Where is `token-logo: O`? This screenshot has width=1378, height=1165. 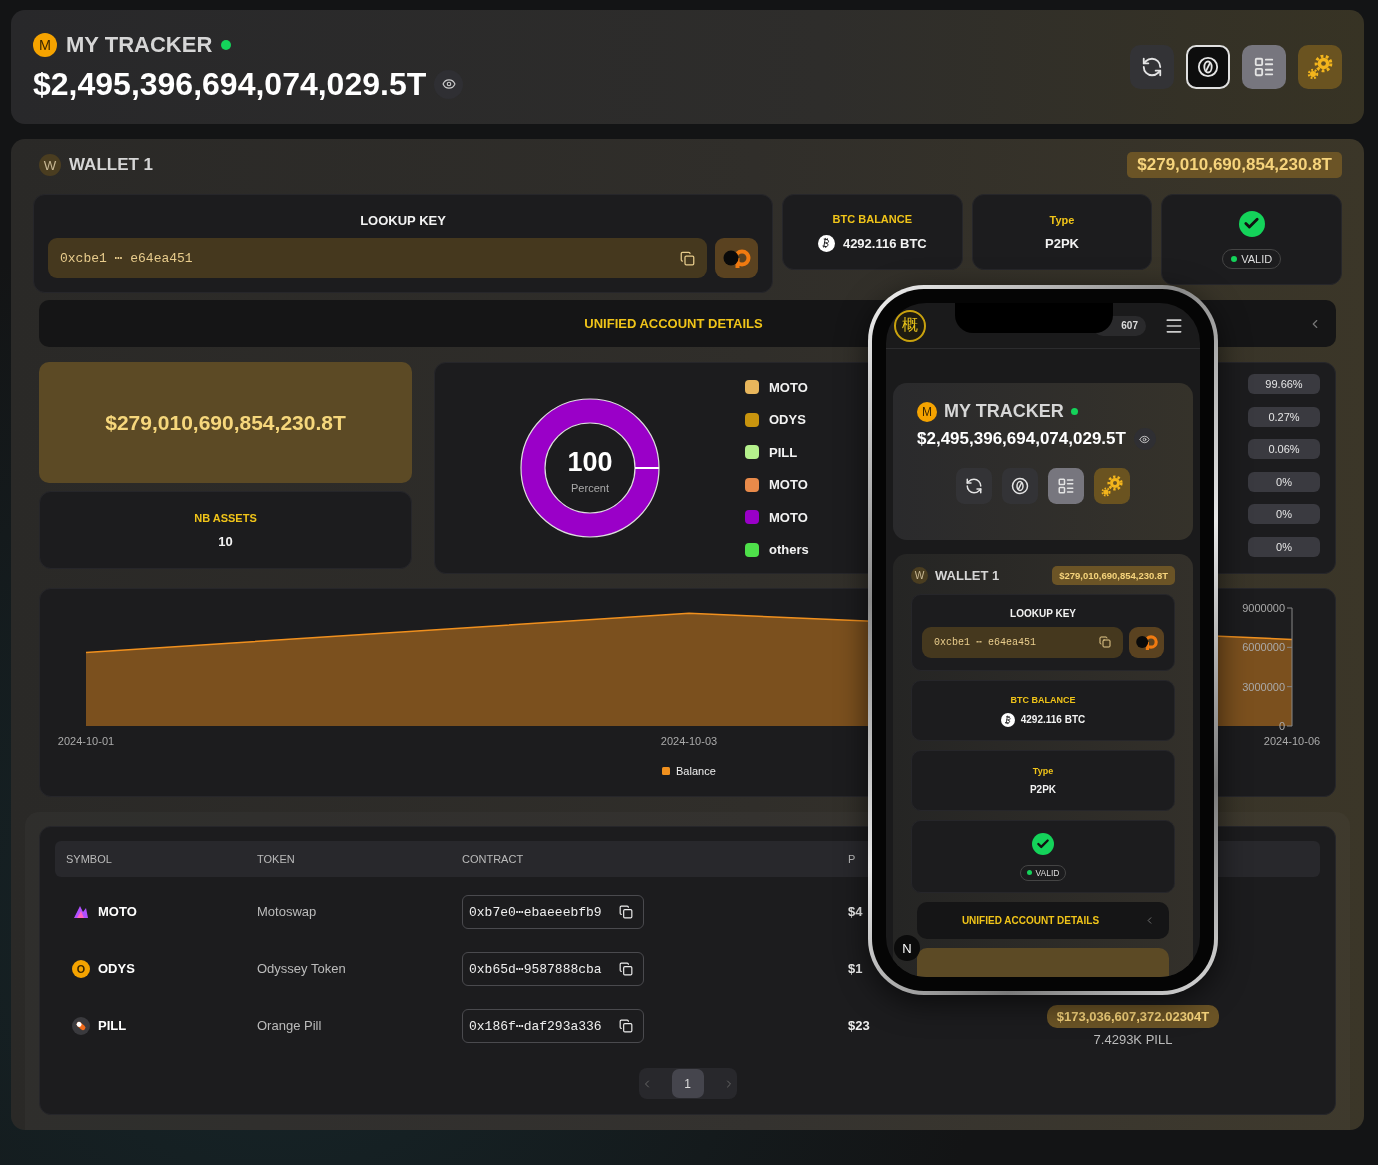 token-logo: O is located at coordinates (81, 968).